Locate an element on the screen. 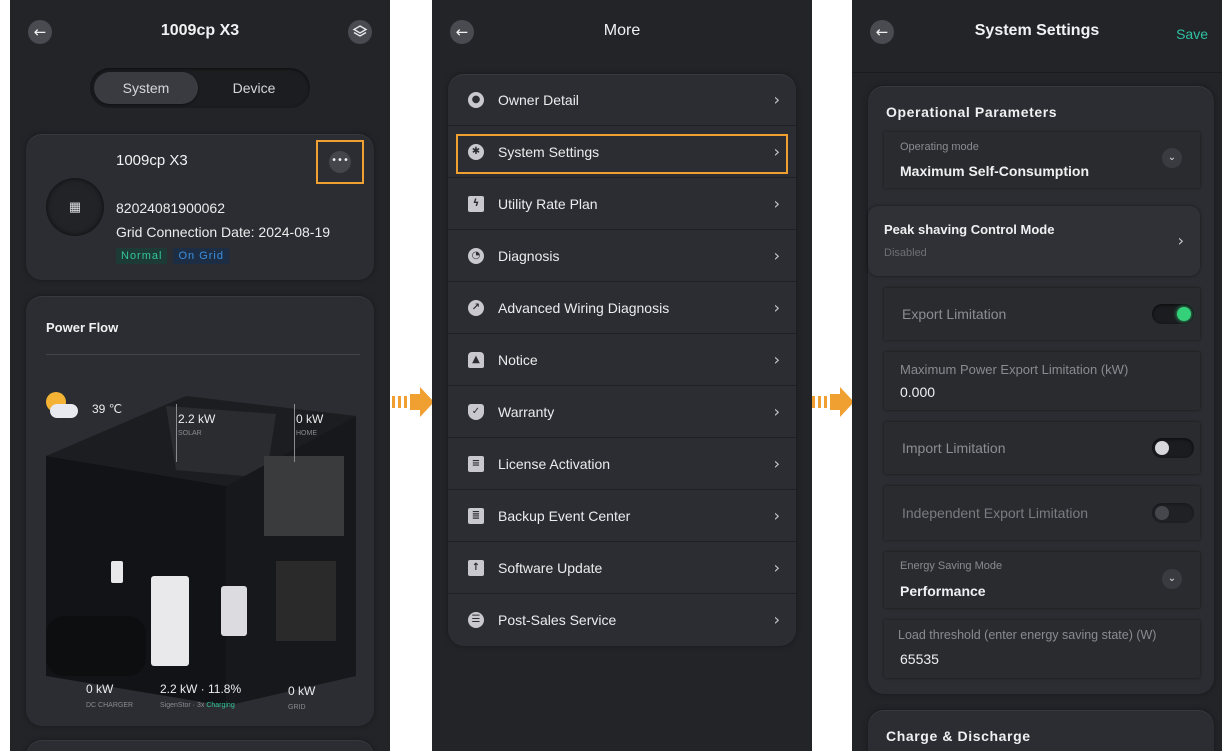 The image size is (1222, 751). peak-shaving-row: Peak shaving Control Mode Disabled › is located at coordinates (1034, 241).